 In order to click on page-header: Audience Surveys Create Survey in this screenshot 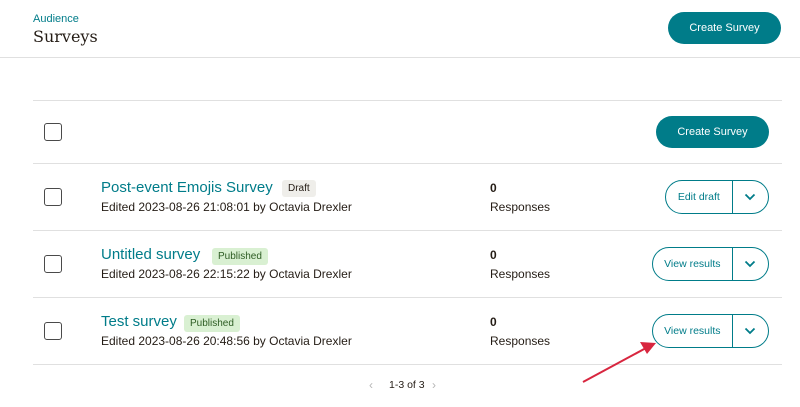, I will do `click(400, 29)`.